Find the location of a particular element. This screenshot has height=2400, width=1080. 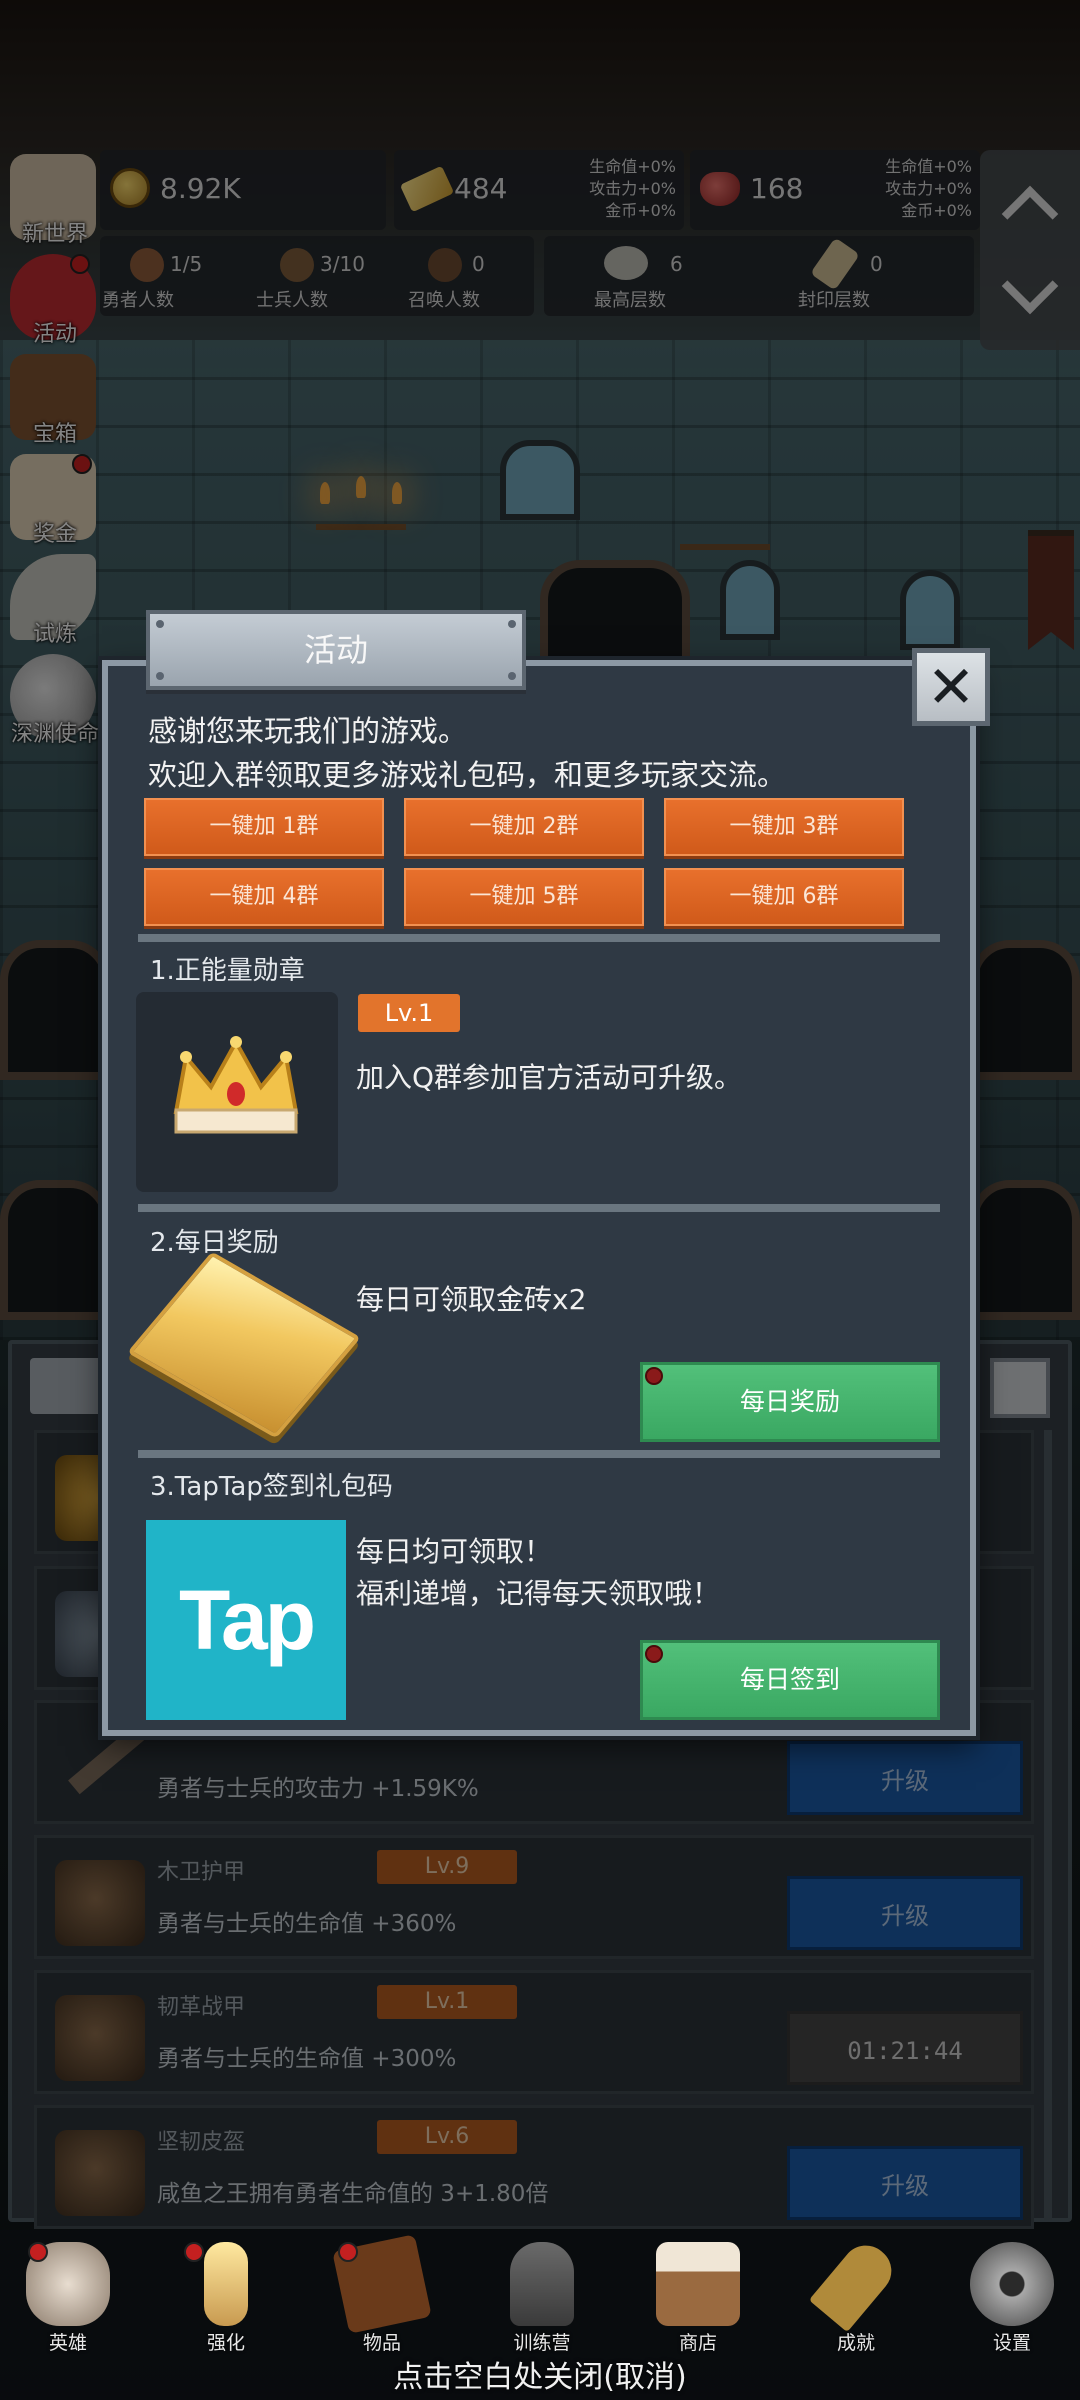

section-1-title: 1.正能量勋章 is located at coordinates (227, 971).